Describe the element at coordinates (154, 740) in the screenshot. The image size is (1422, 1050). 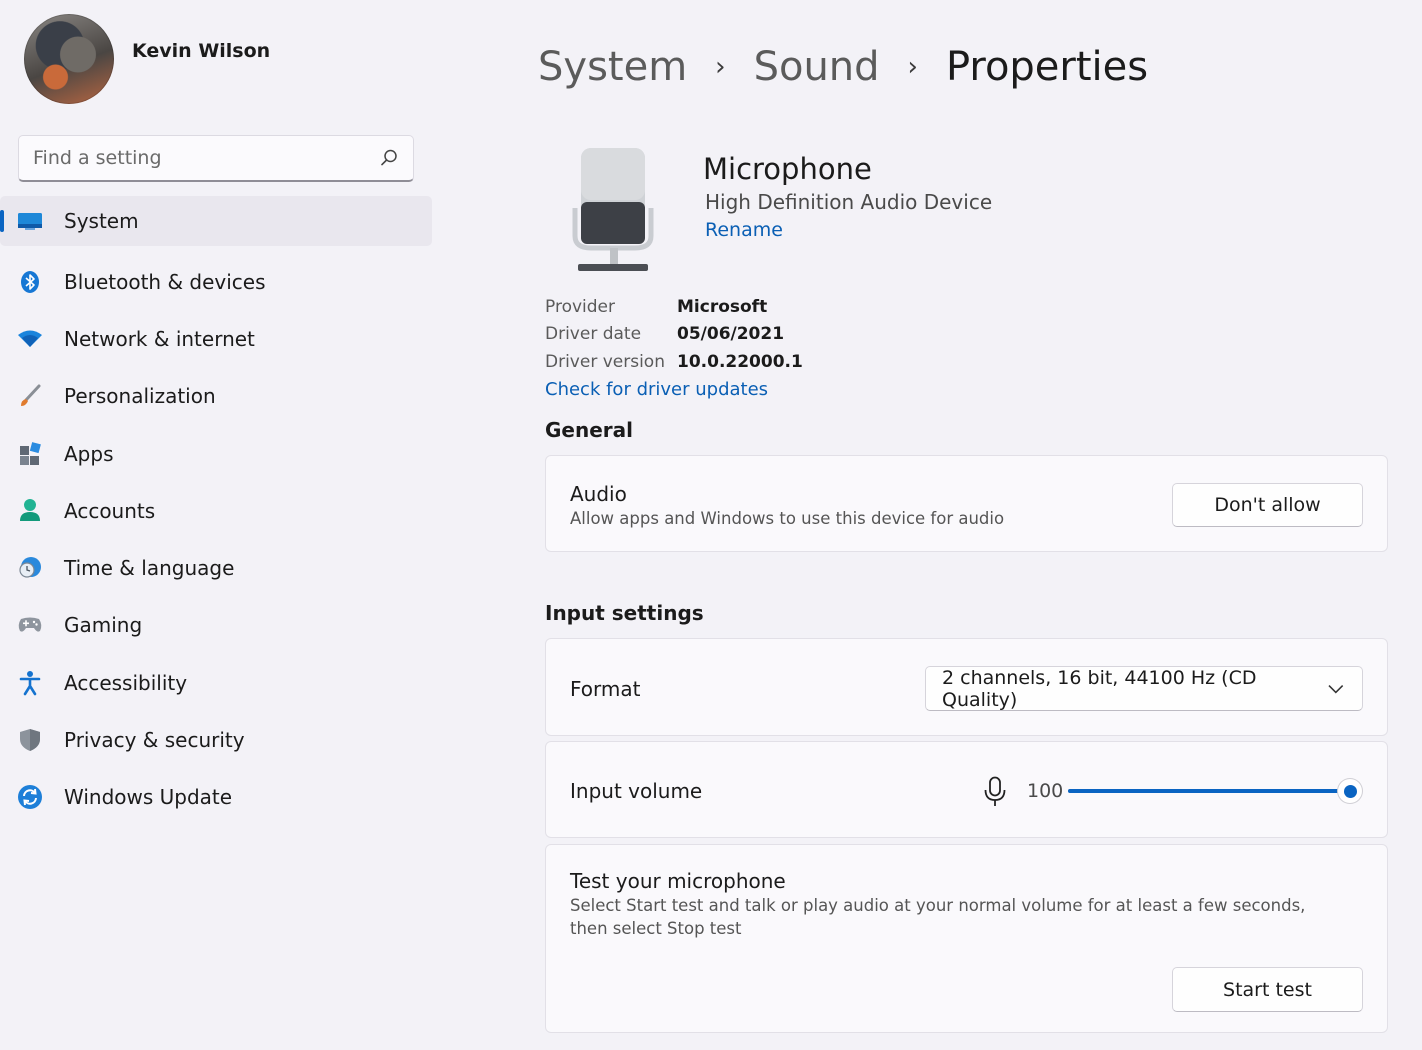
I see `sidebar-item-label: Privacy & security` at that location.